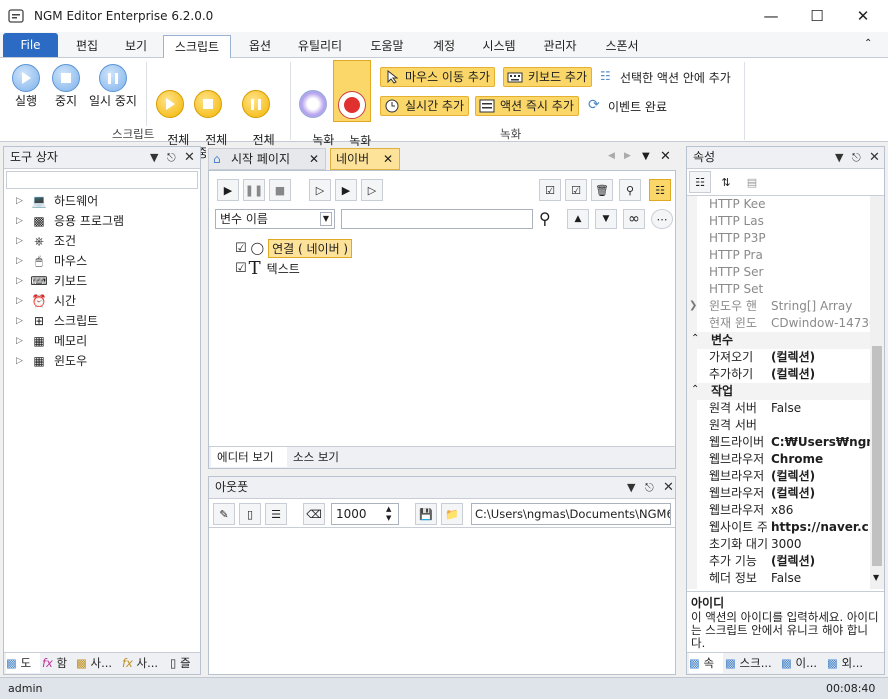 The image size is (888, 699). What do you see at coordinates (228, 190) in the screenshot?
I see `play-icon: ▶` at bounding box center [228, 190].